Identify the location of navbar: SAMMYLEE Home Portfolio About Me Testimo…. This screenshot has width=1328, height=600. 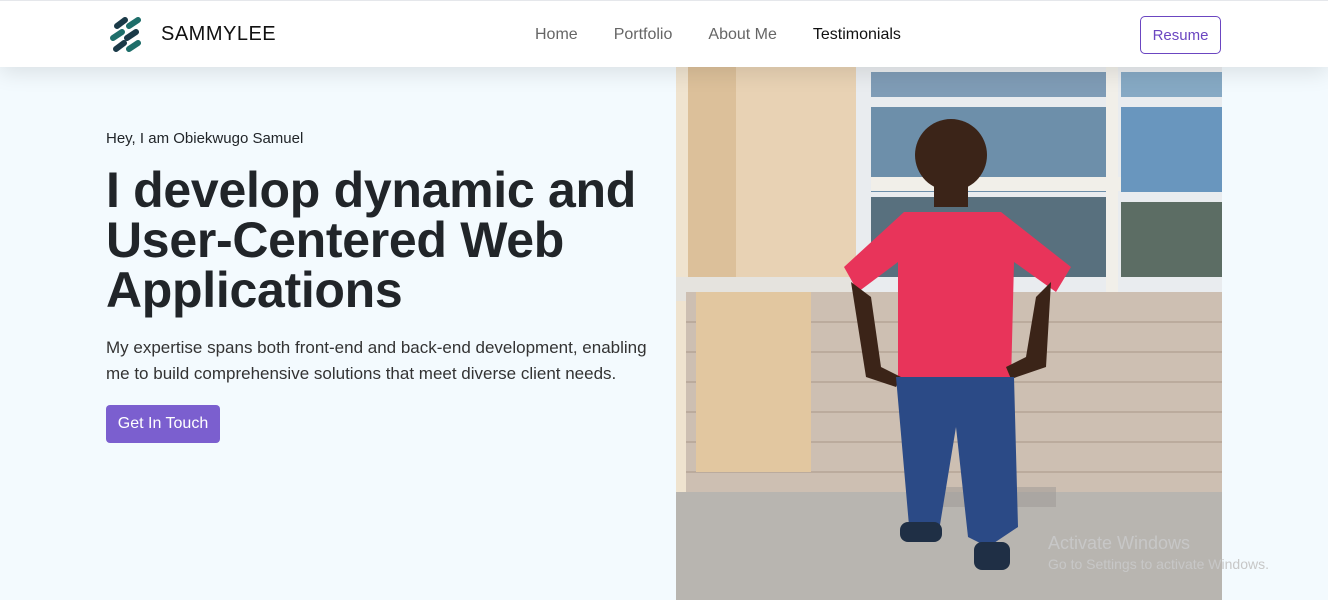
(664, 33).